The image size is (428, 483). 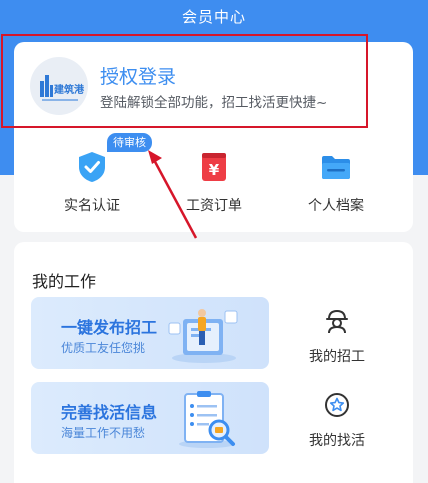 What do you see at coordinates (214, 103) in the screenshot?
I see `login-subtitle: 登陆解锁全部功能，招工找活更快捷~` at bounding box center [214, 103].